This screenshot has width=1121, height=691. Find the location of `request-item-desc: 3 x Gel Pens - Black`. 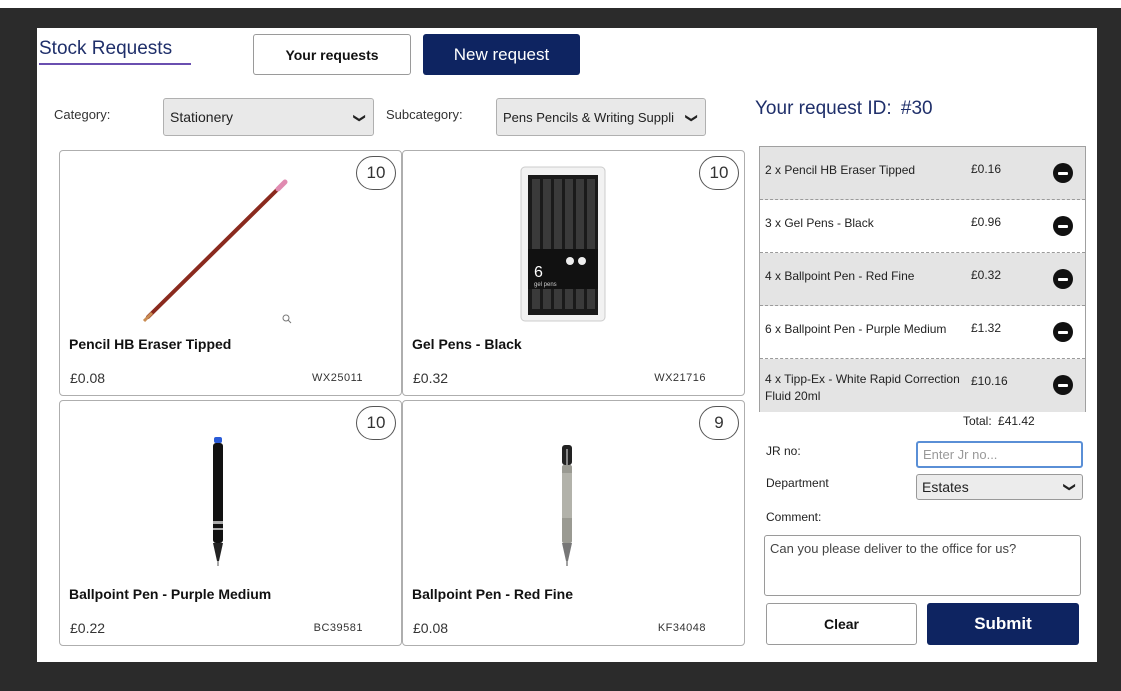

request-item-desc: 3 x Gel Pens - Black is located at coordinates (819, 223).